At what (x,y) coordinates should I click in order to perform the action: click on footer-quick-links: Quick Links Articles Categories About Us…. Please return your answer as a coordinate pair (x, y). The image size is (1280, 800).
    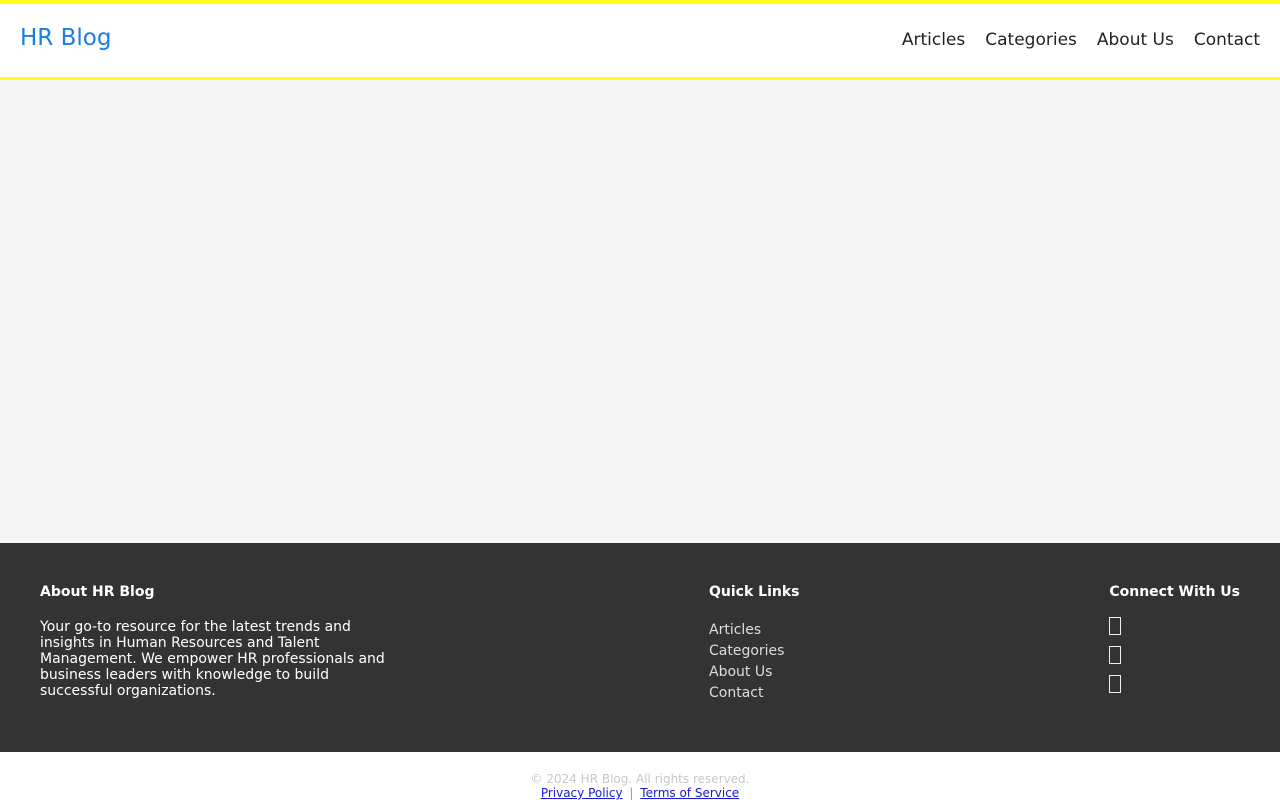
    Looking at the image, I should click on (754, 643).